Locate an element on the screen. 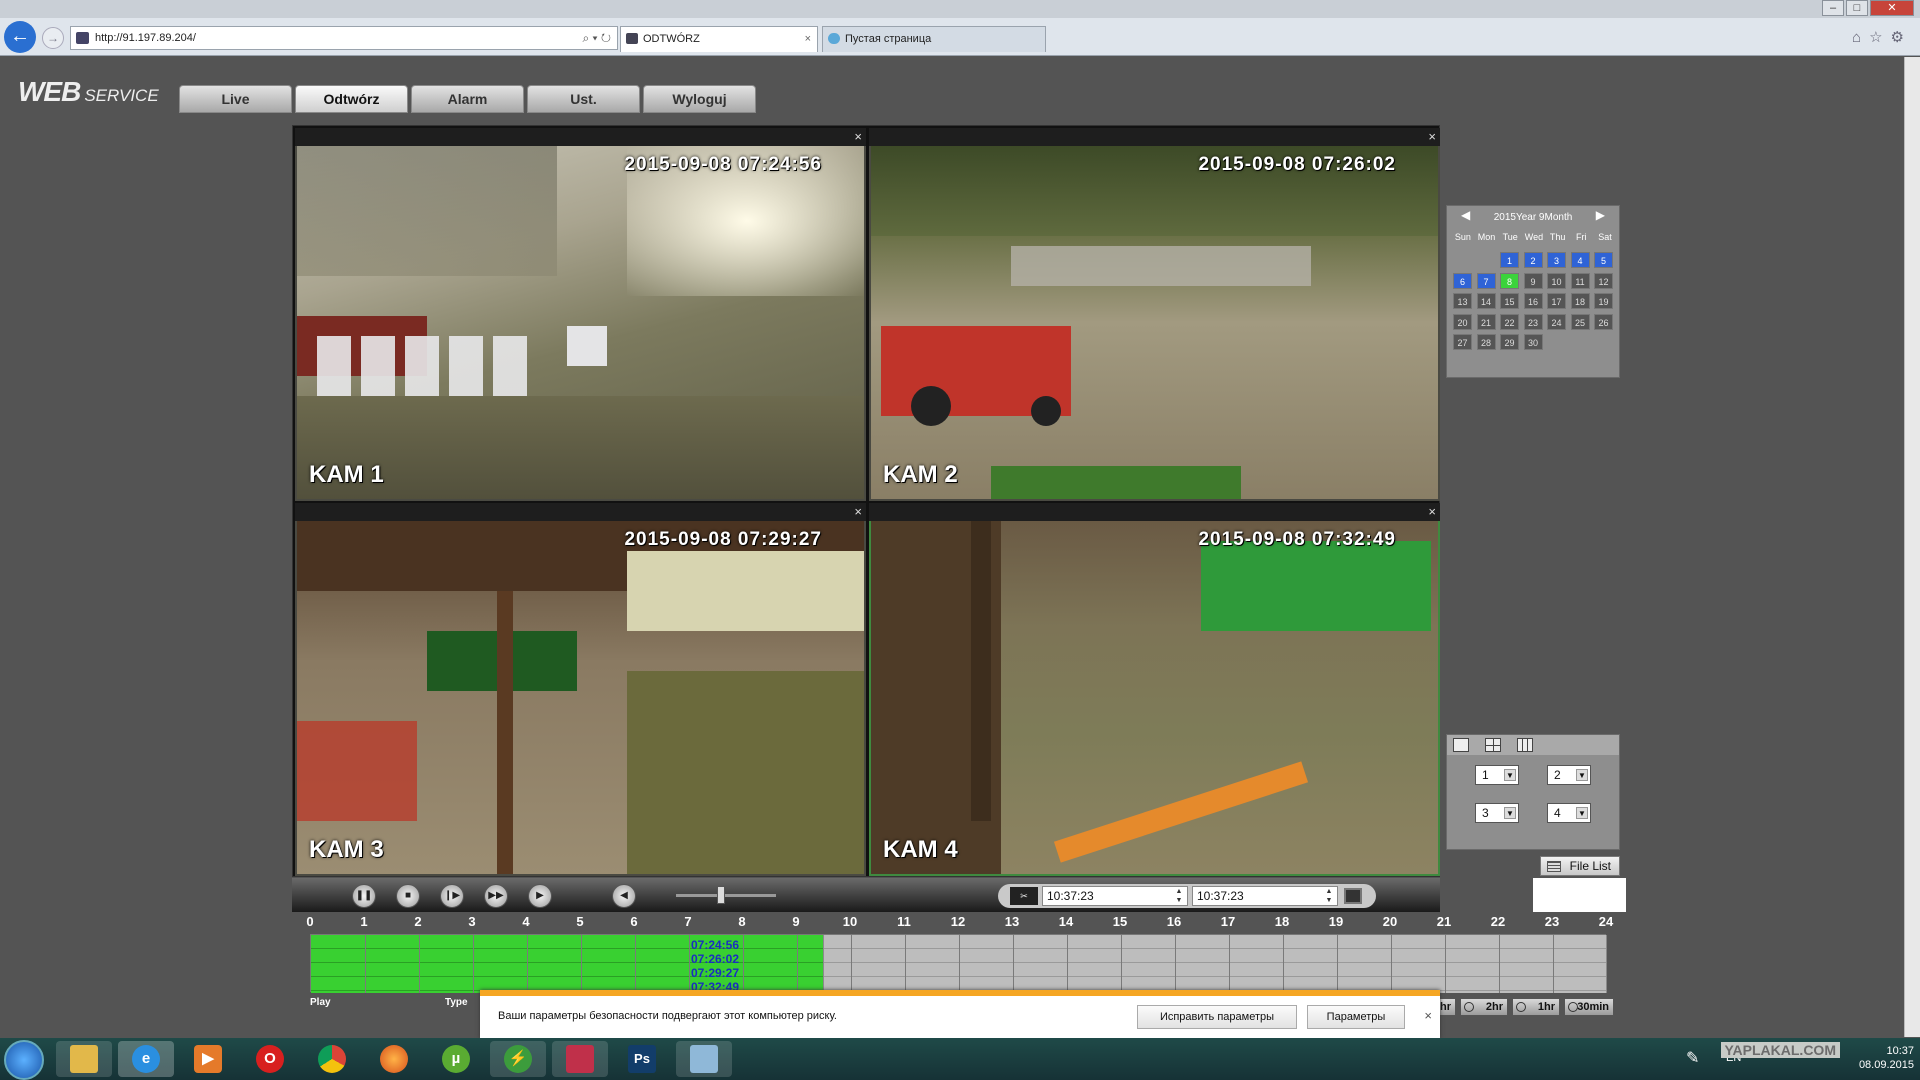 The image size is (1920, 1080). end-time-field: 10:37:23 ▲ ▼ is located at coordinates (1265, 896).